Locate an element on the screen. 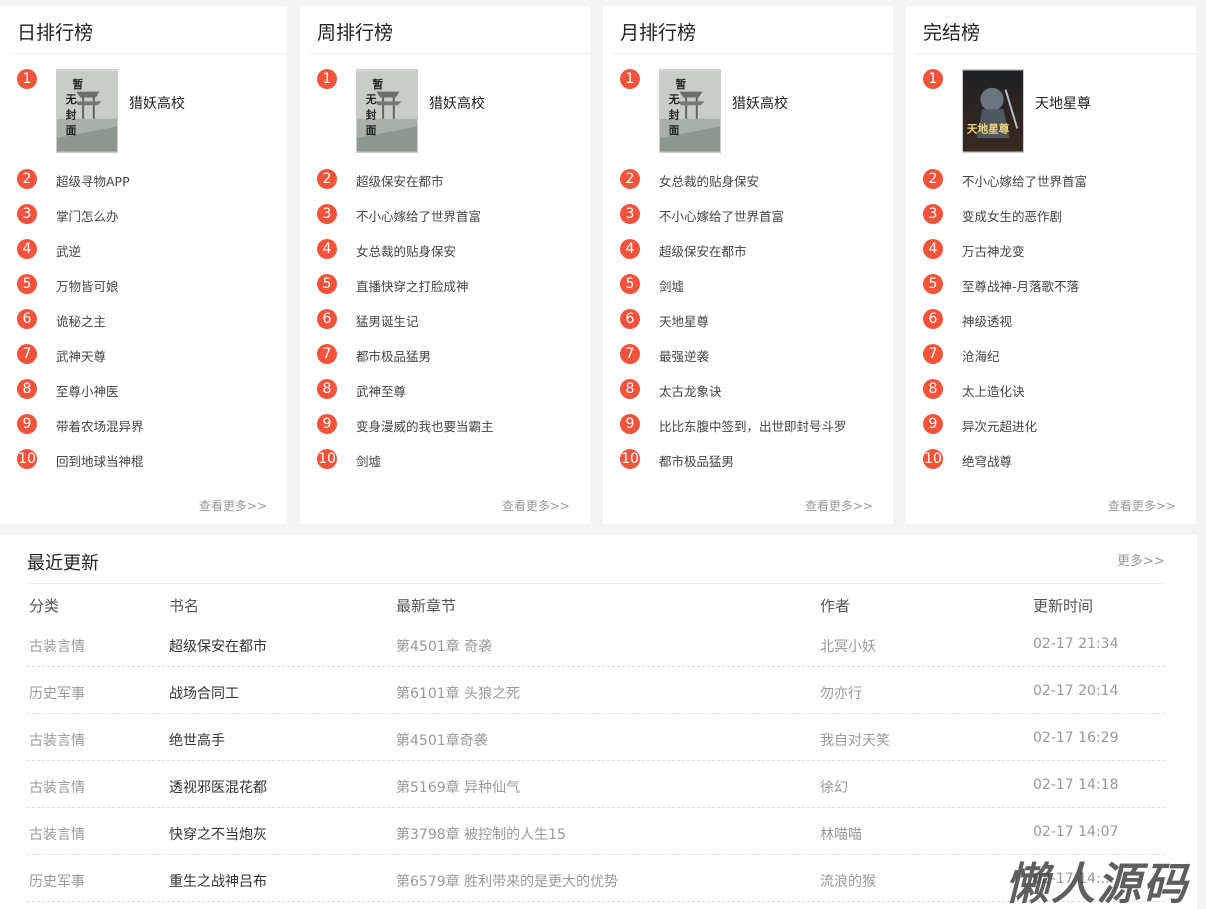 The image size is (1206, 909). row-book-name: 快穿之不当炮灰 is located at coordinates (218, 834).